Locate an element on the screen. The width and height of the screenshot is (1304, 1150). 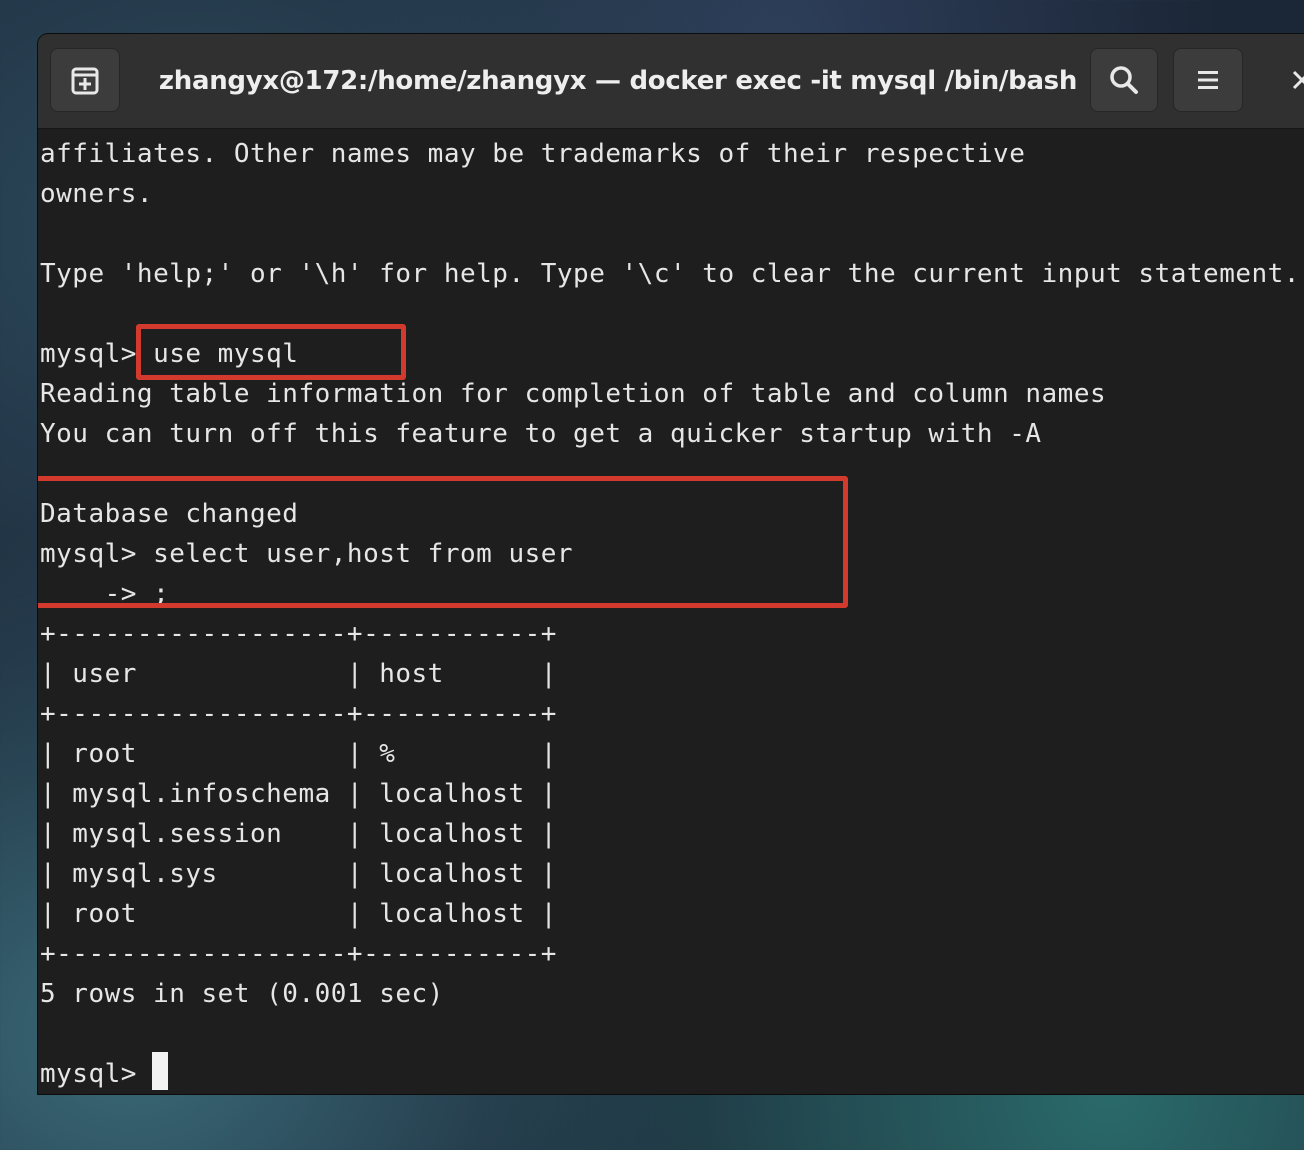
search-icon is located at coordinates (1124, 80).